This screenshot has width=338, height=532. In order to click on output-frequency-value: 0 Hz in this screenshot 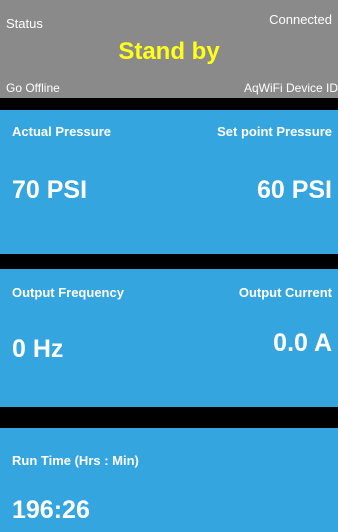, I will do `click(38, 349)`.